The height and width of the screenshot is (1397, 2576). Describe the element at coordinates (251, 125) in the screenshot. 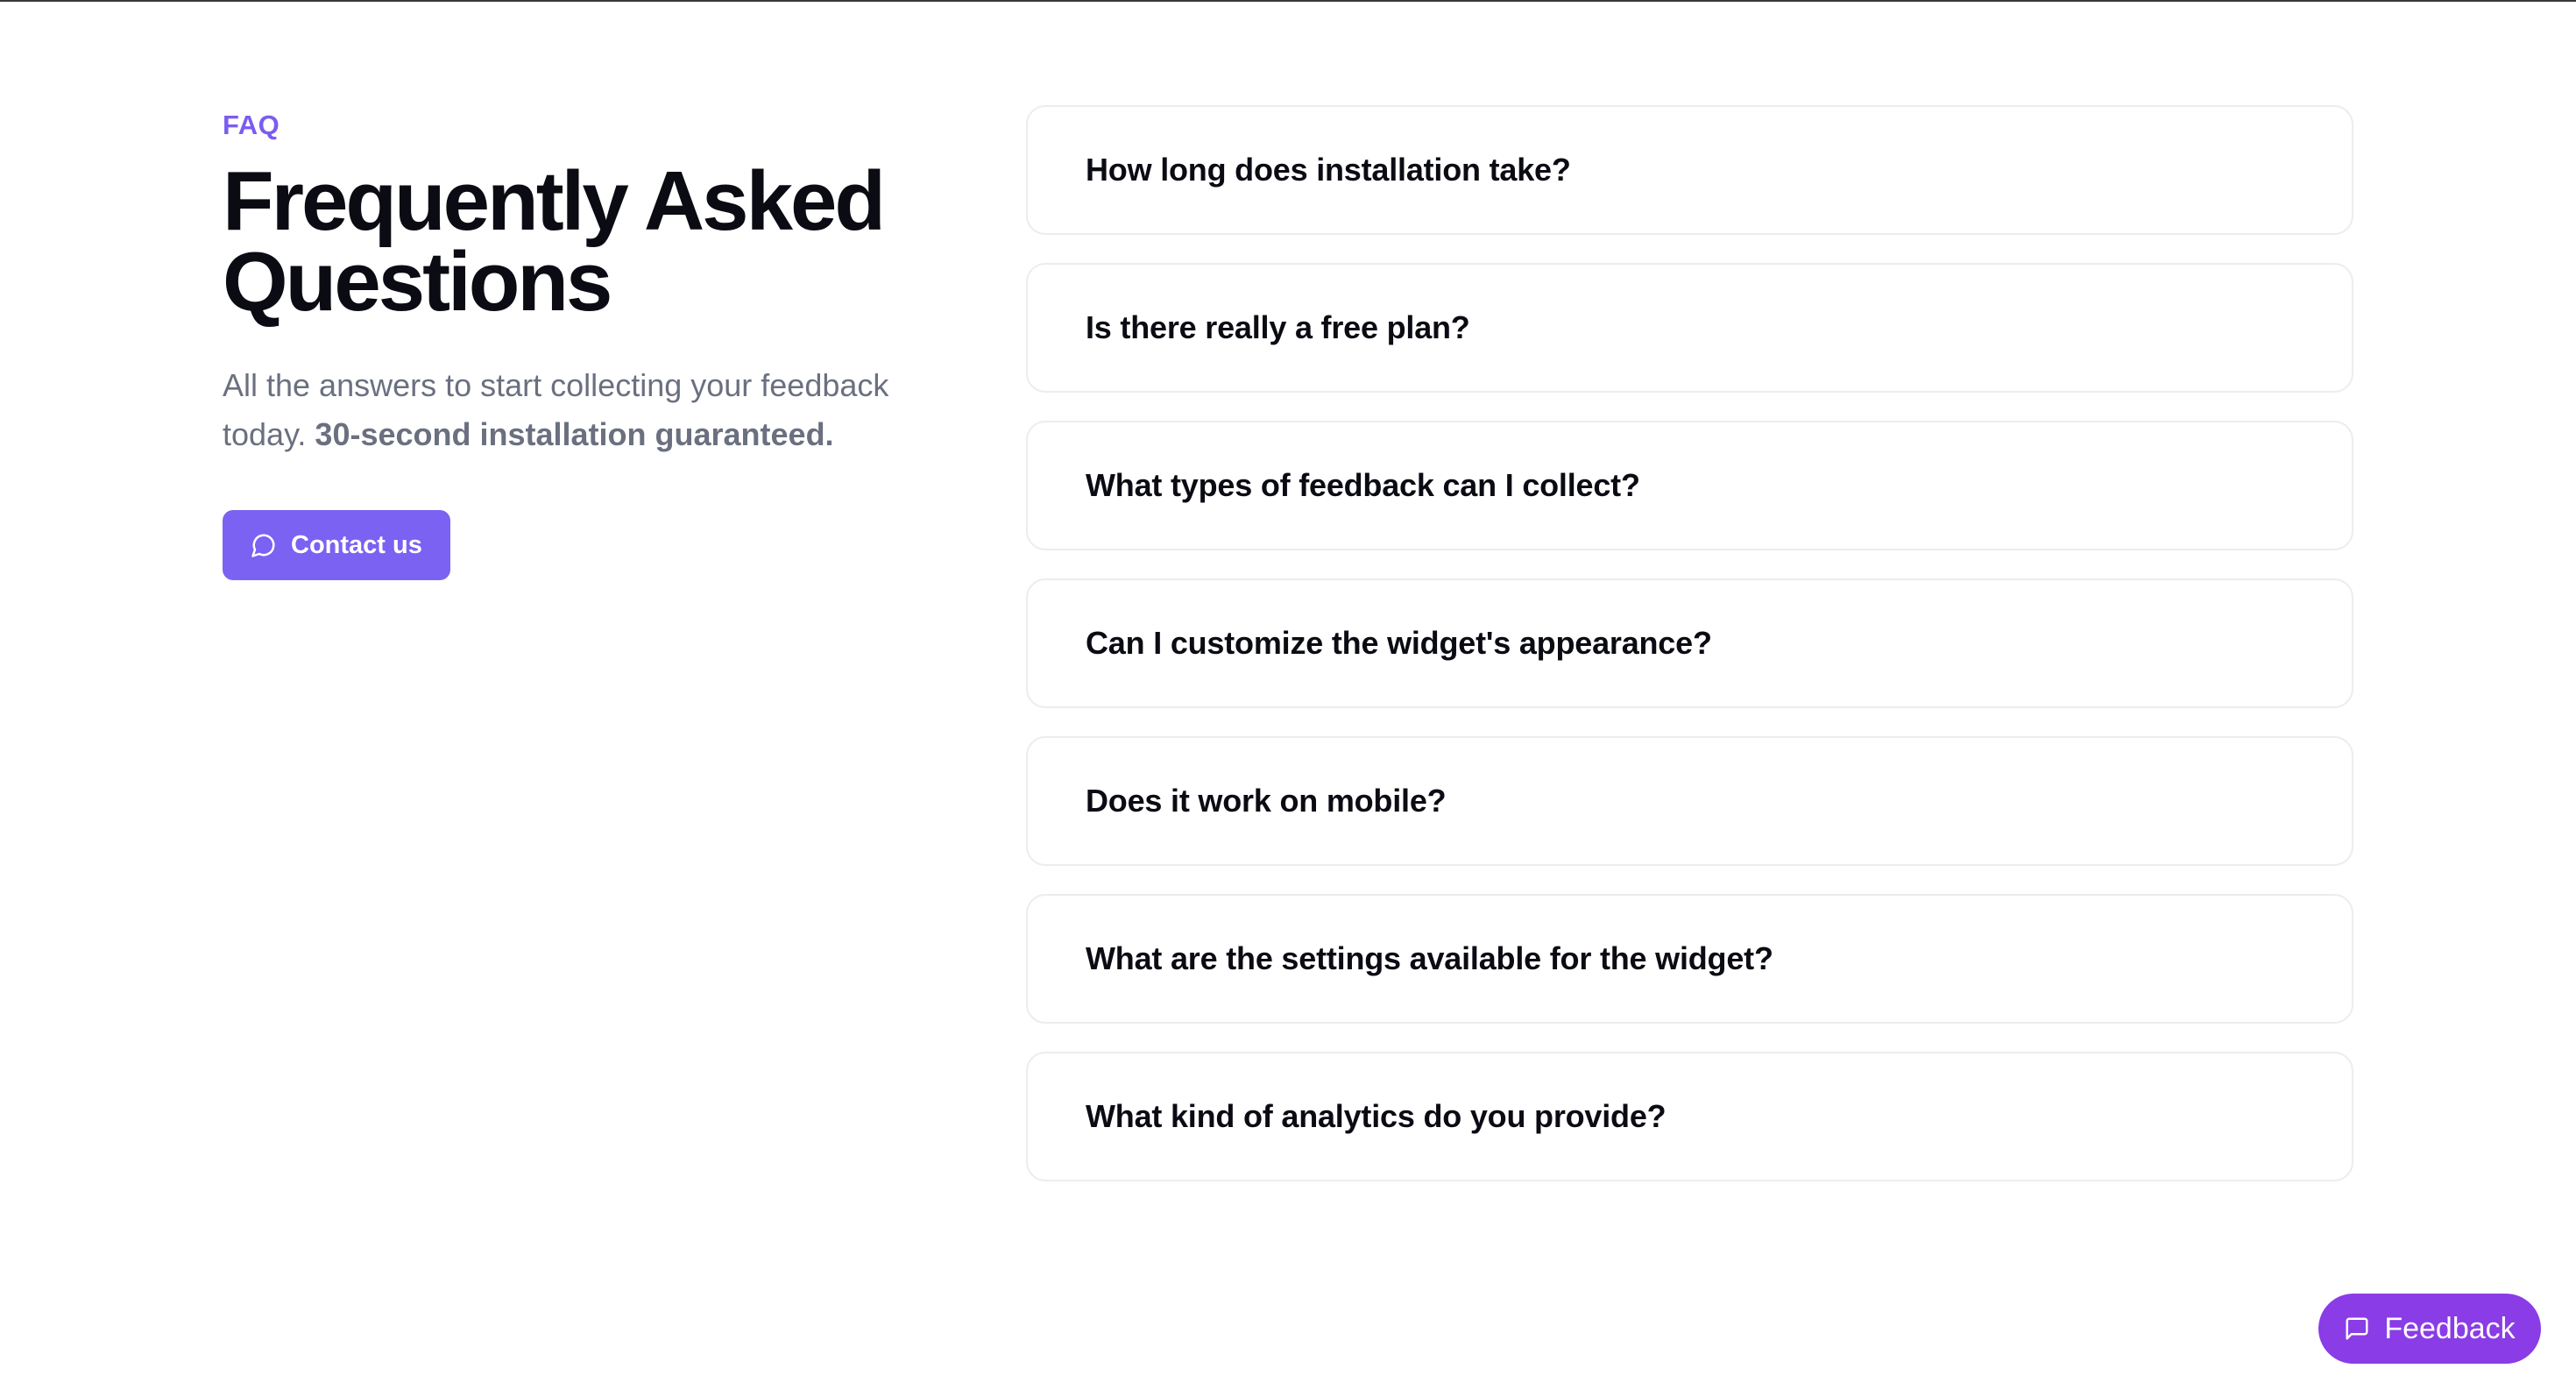

I see `section-eyebrow: FAQ` at that location.